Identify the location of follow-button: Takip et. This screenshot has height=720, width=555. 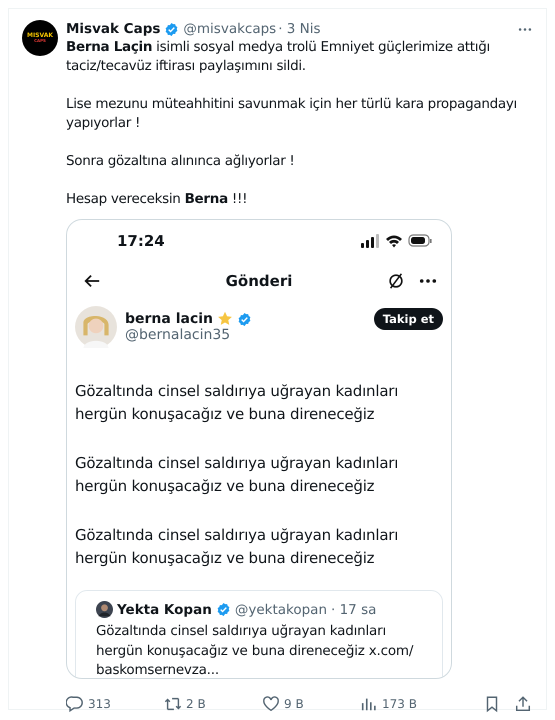
(408, 319).